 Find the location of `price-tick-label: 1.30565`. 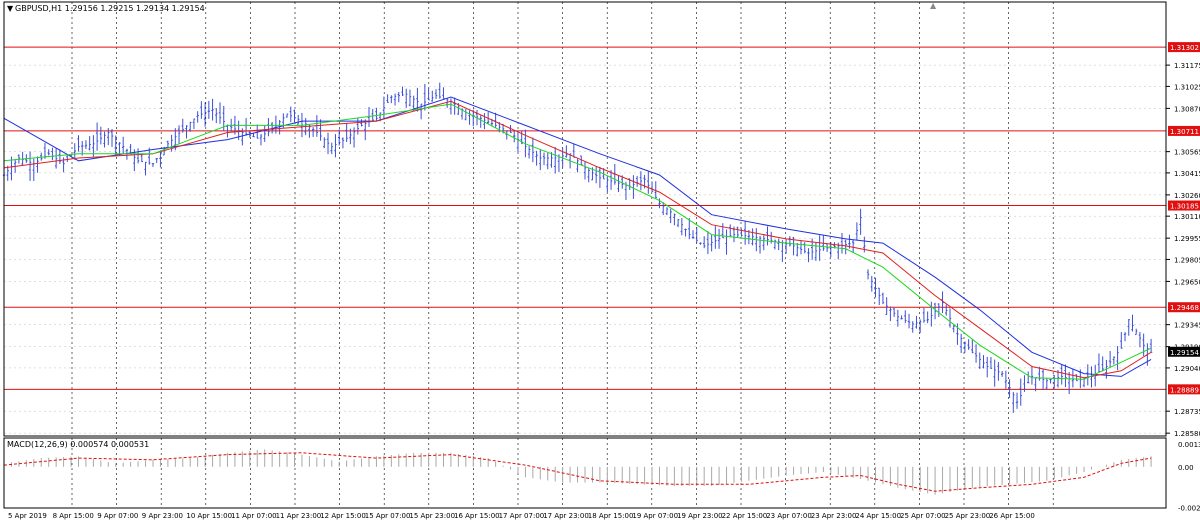

price-tick-label: 1.30565 is located at coordinates (1187, 153).